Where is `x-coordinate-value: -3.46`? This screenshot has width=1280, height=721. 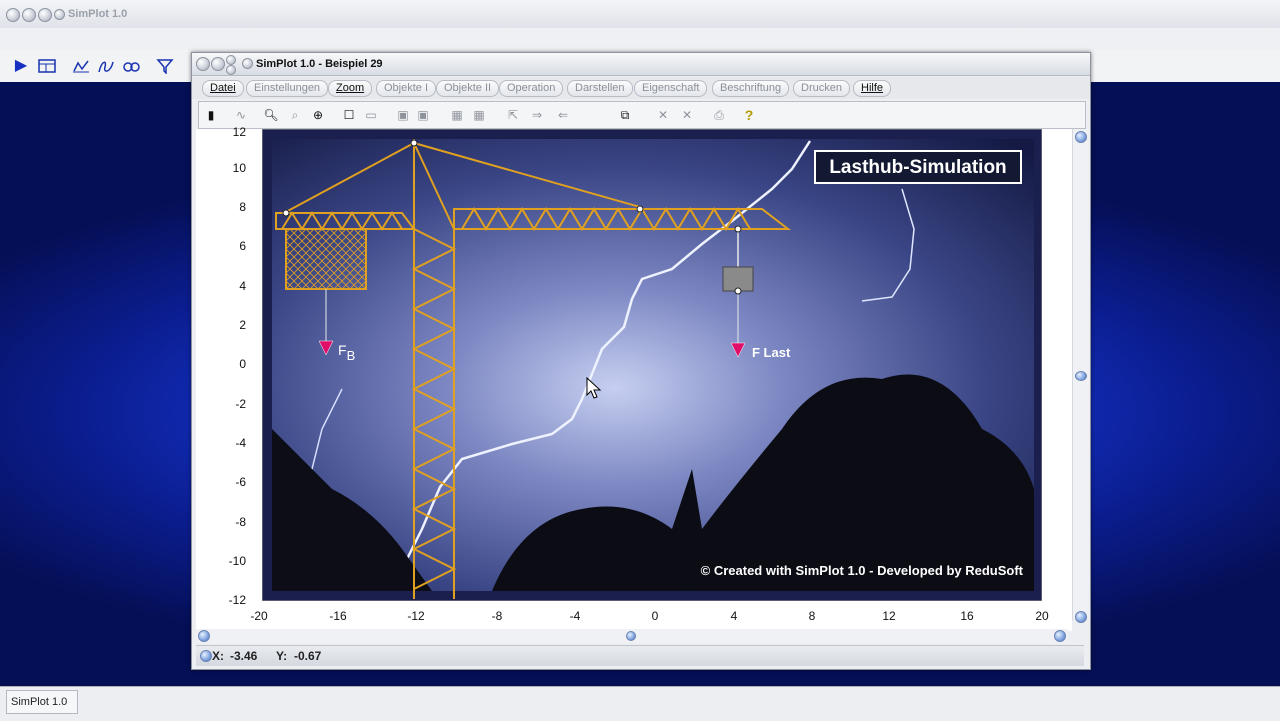
x-coordinate-value: -3.46 is located at coordinates (244, 656).